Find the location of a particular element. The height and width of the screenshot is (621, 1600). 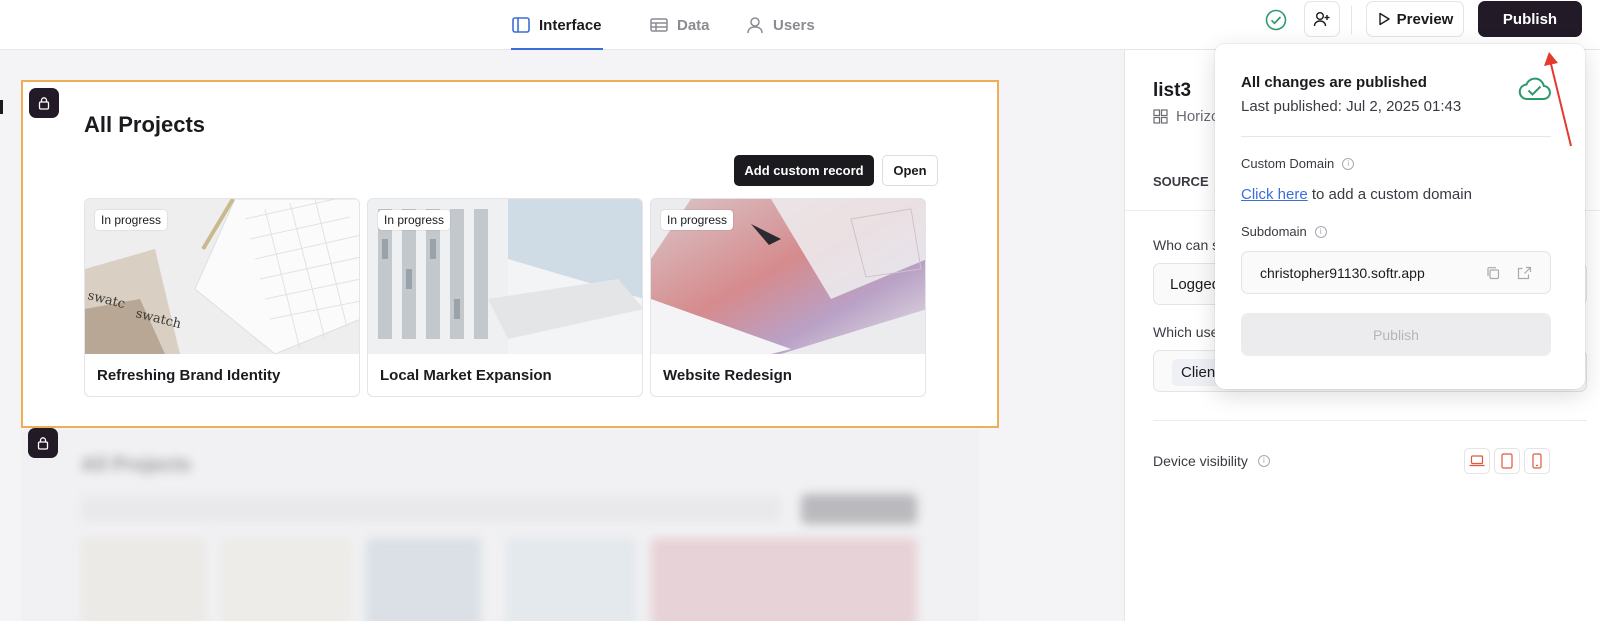

subdomain-field: christopher91130.softr.app is located at coordinates (1396, 272).